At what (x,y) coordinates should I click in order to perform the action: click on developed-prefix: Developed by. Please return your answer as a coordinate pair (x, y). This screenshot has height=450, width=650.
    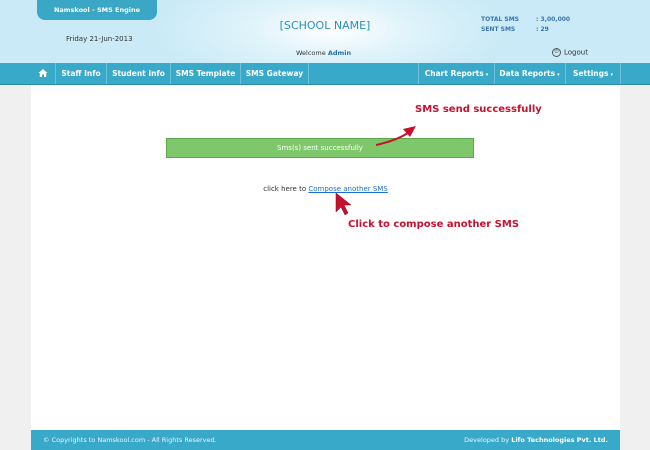
    Looking at the image, I should click on (487, 440).